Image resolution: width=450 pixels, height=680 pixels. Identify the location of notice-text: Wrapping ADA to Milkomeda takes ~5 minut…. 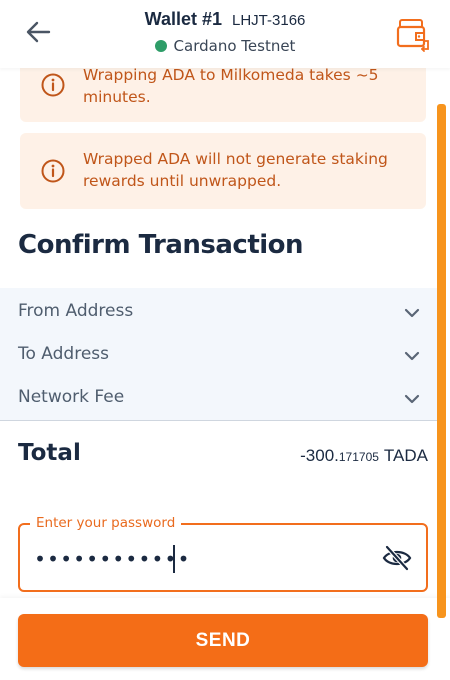
(231, 87).